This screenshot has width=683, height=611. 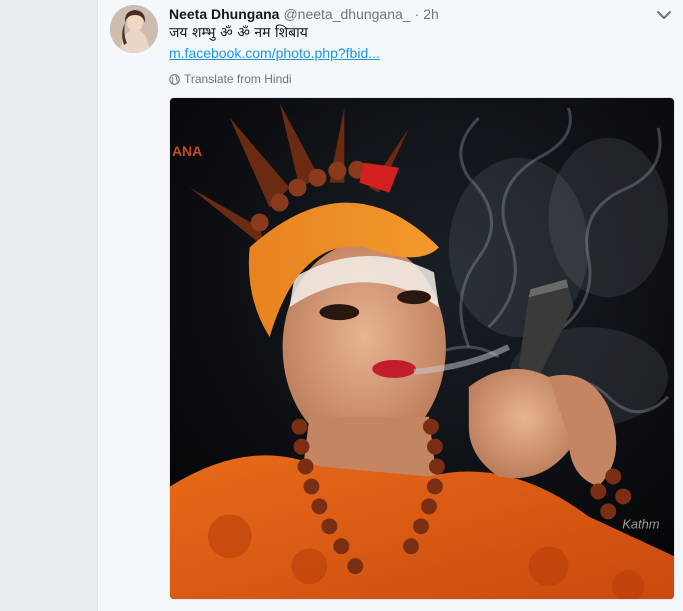 I want to click on translate-tweet: Translate from Hindi, so click(x=230, y=79).